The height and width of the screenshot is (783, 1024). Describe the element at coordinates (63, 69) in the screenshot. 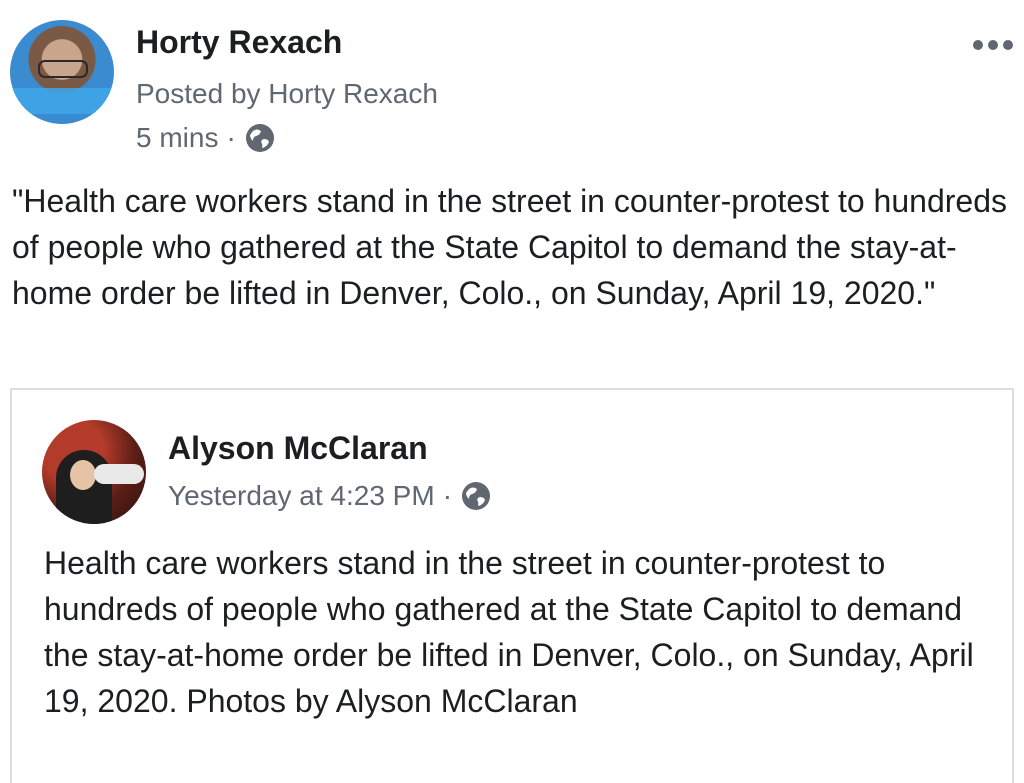

I see `avatar-glasses-graphic` at that location.